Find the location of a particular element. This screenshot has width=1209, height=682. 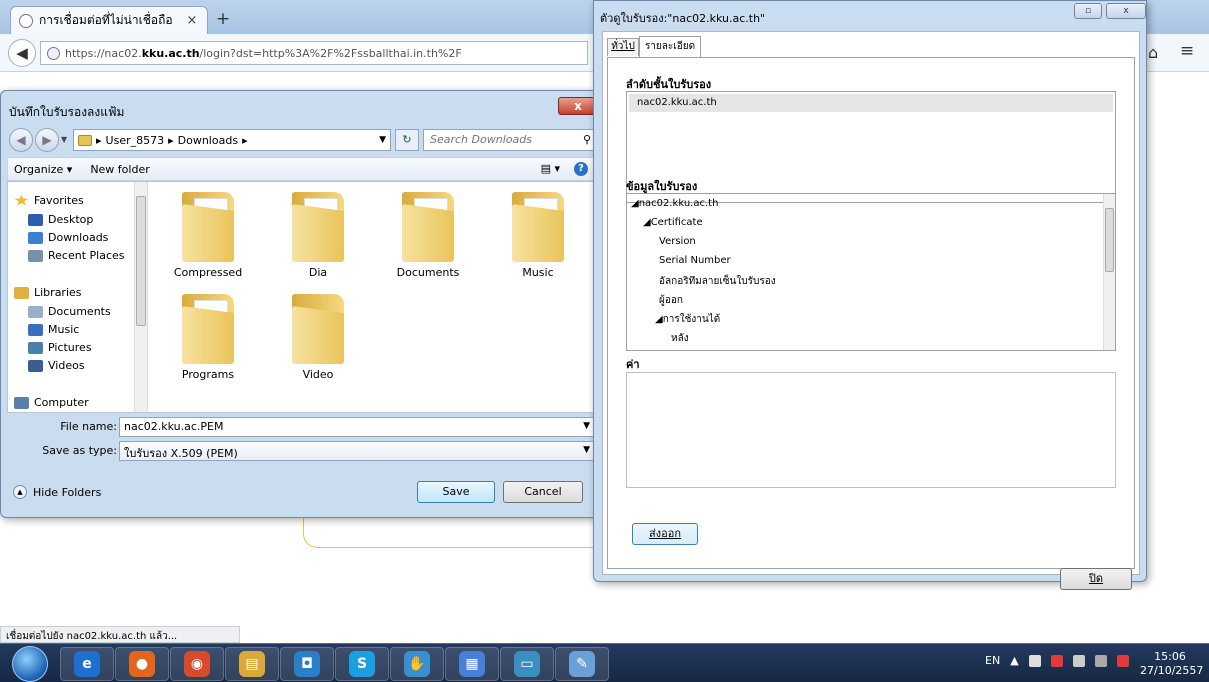

folder-item: Dia is located at coordinates (318, 234).